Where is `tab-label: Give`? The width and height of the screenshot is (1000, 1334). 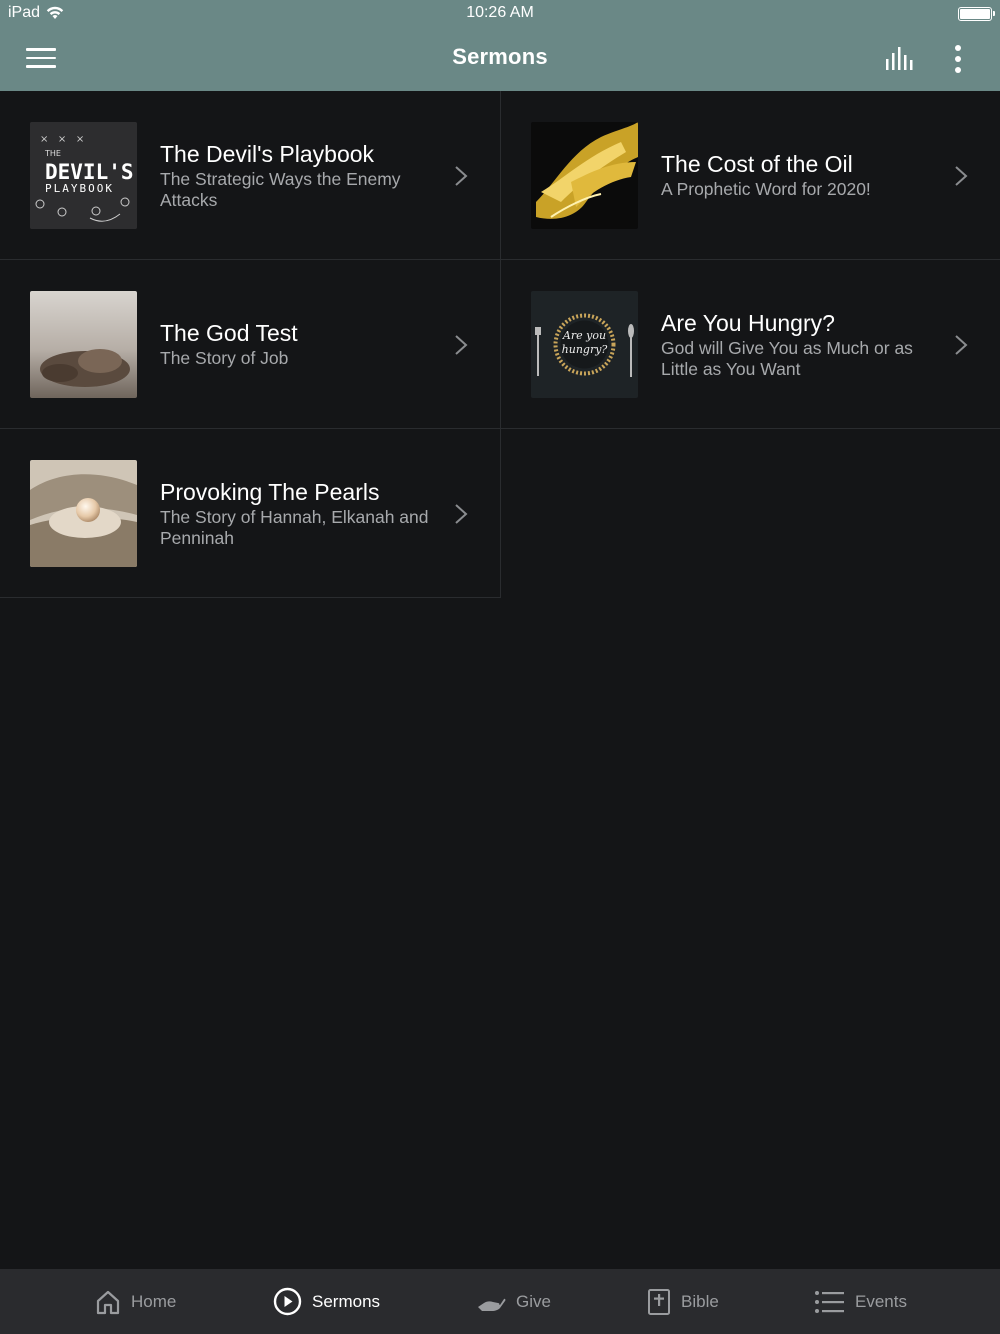 tab-label: Give is located at coordinates (533, 1301).